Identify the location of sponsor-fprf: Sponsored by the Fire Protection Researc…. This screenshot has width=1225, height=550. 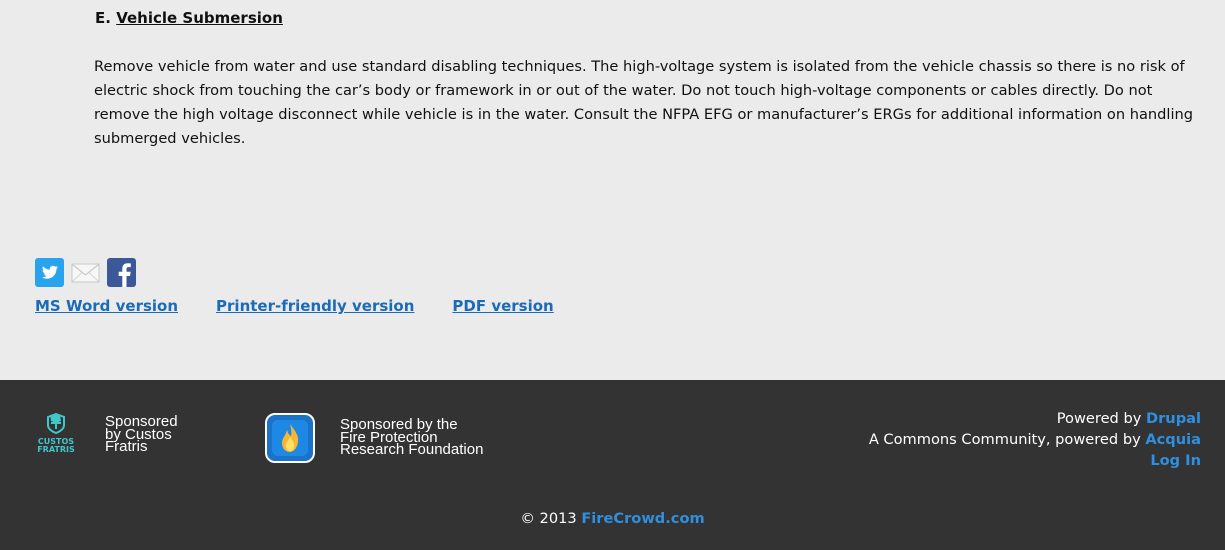
(374, 438).